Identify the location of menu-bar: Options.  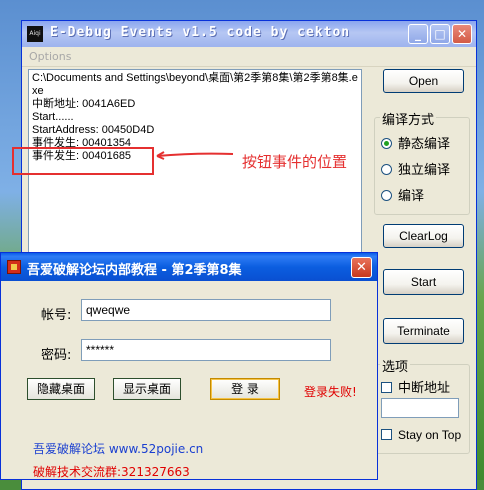
(249, 57).